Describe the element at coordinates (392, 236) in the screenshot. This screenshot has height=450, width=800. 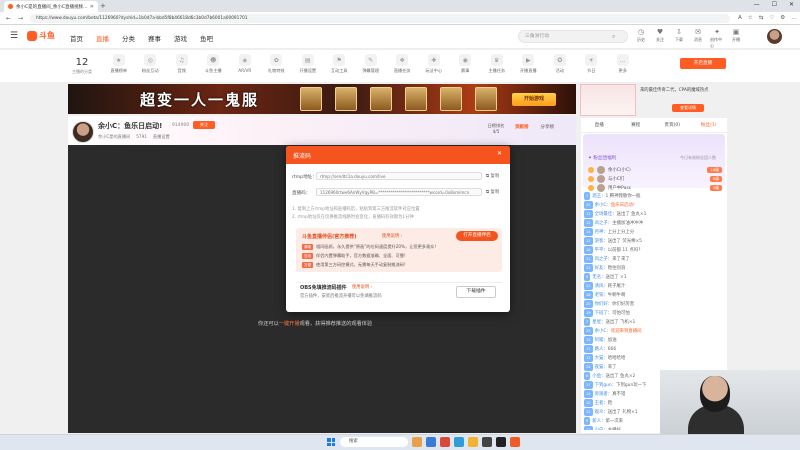
I see `companion-help-link: 使用说明 ›` at that location.